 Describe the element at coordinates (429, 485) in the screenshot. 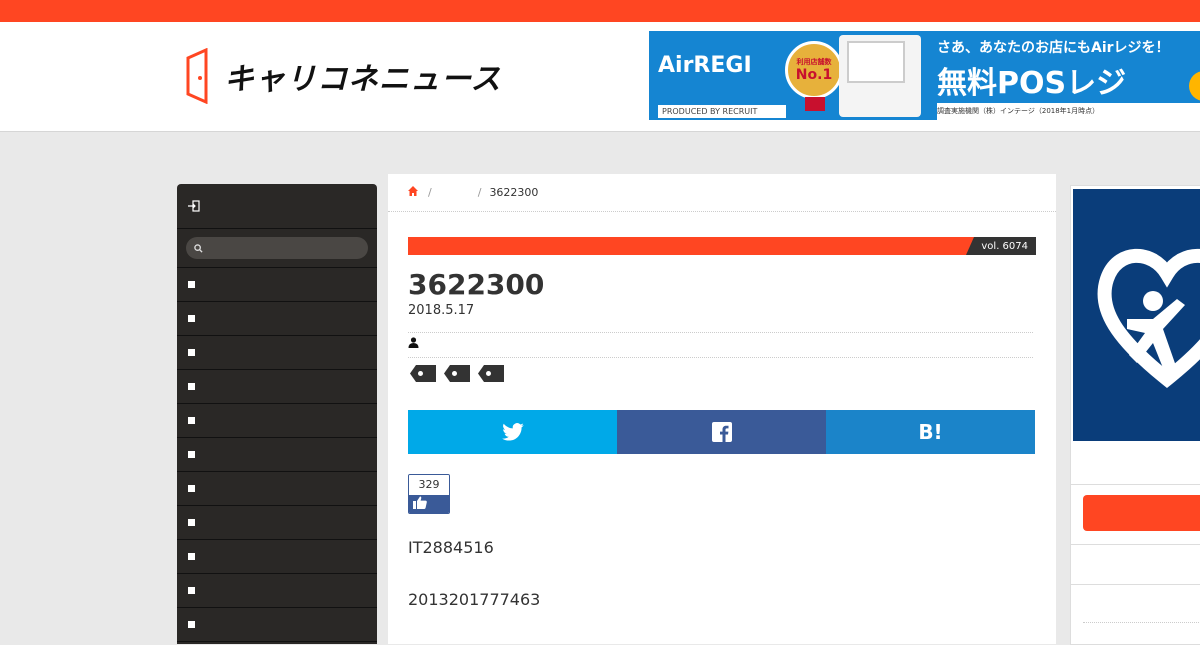

I see `like-count: 329` at that location.